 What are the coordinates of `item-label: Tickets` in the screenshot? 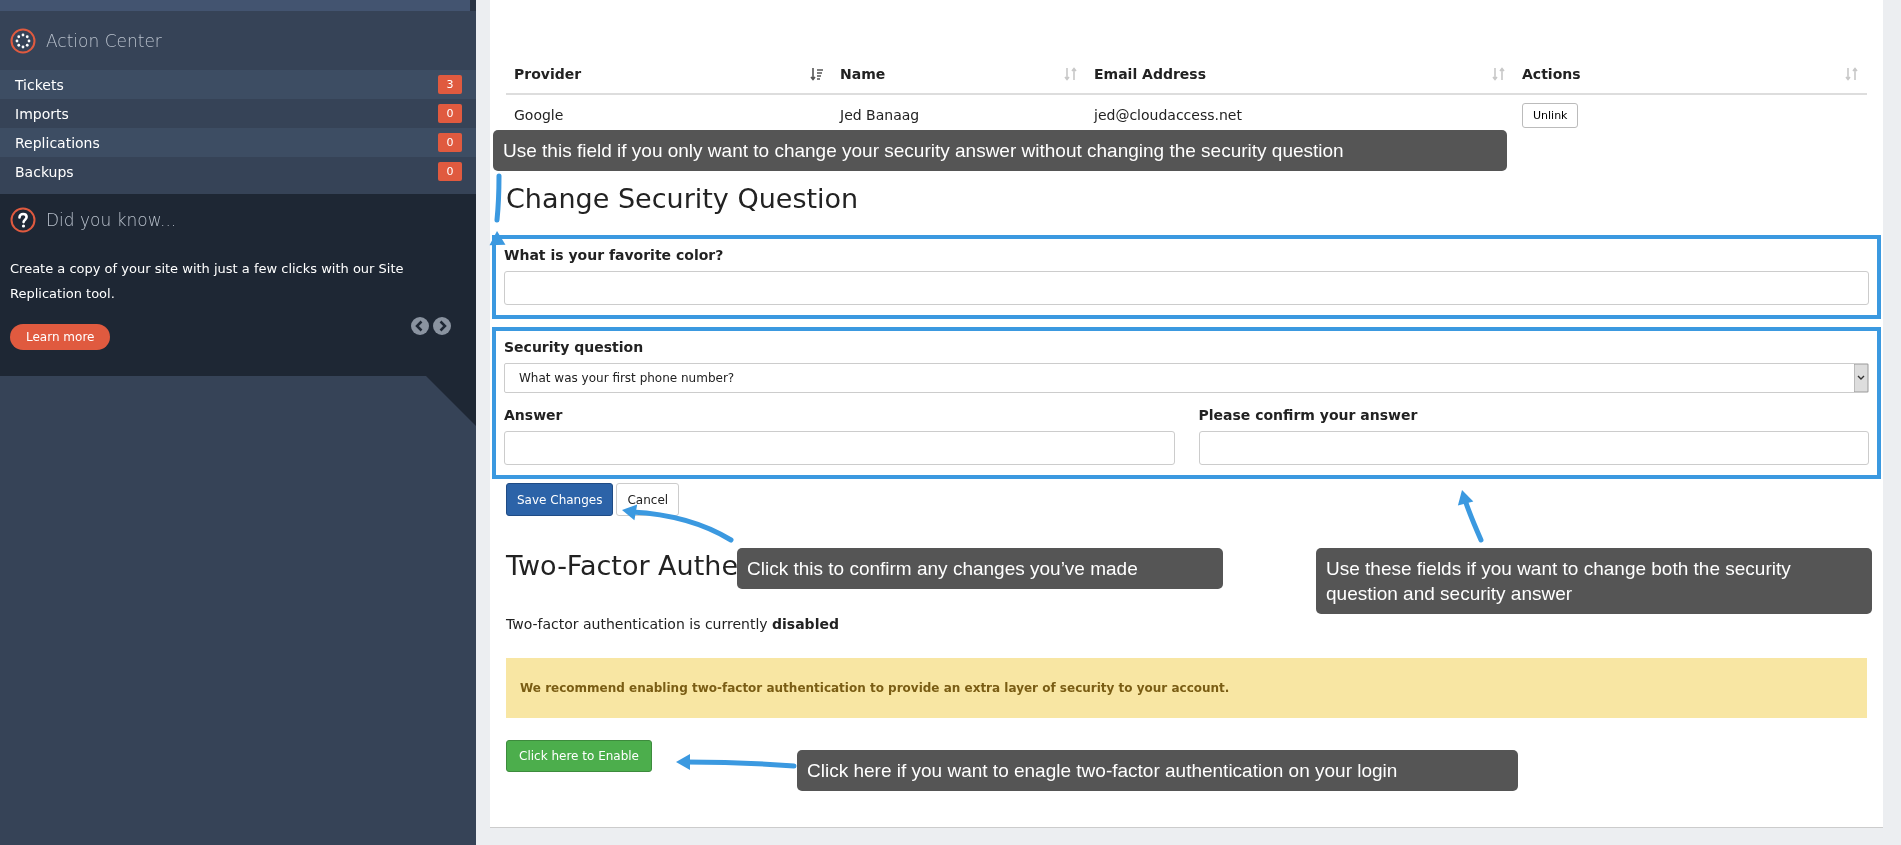 It's located at (39, 84).